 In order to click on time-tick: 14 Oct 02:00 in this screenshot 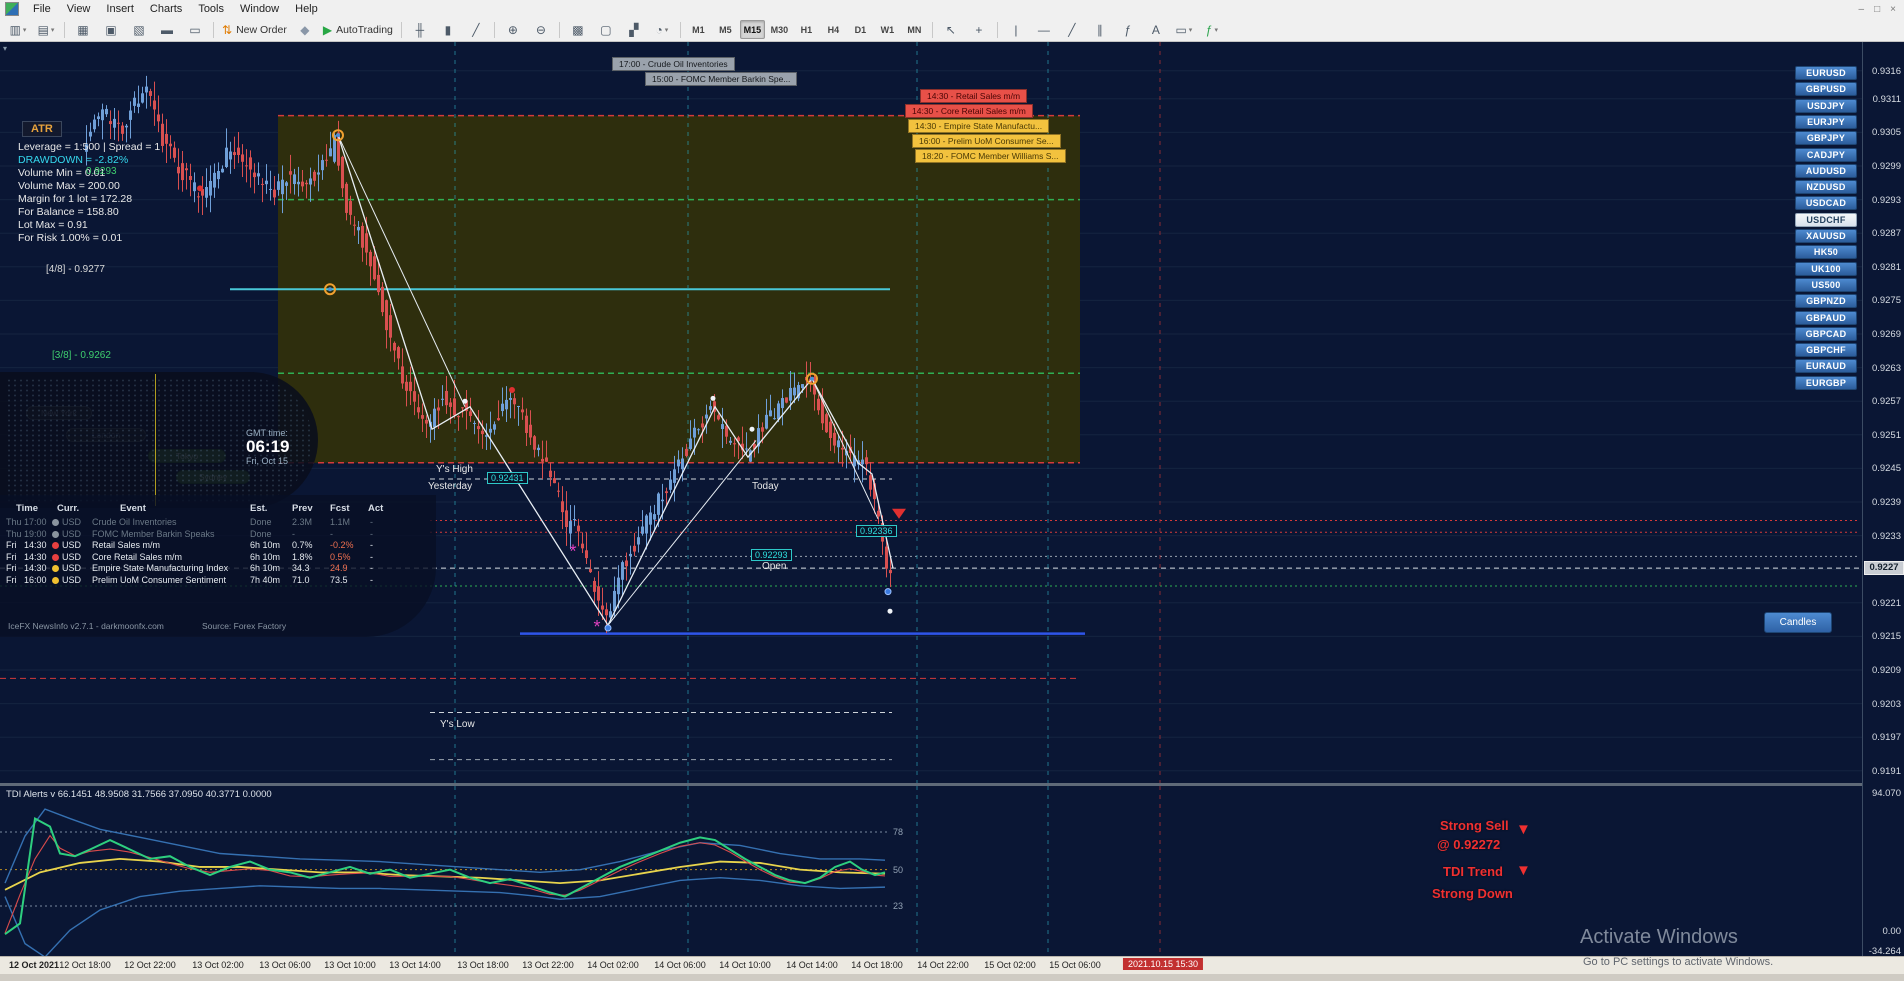, I will do `click(613, 965)`.